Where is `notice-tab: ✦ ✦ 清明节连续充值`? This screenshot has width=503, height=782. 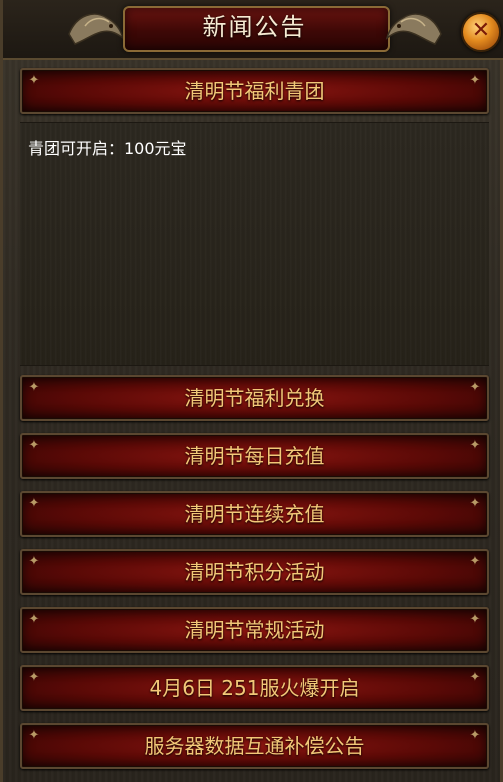
notice-tab: ✦ ✦ 清明节连续充值 is located at coordinates (254, 514).